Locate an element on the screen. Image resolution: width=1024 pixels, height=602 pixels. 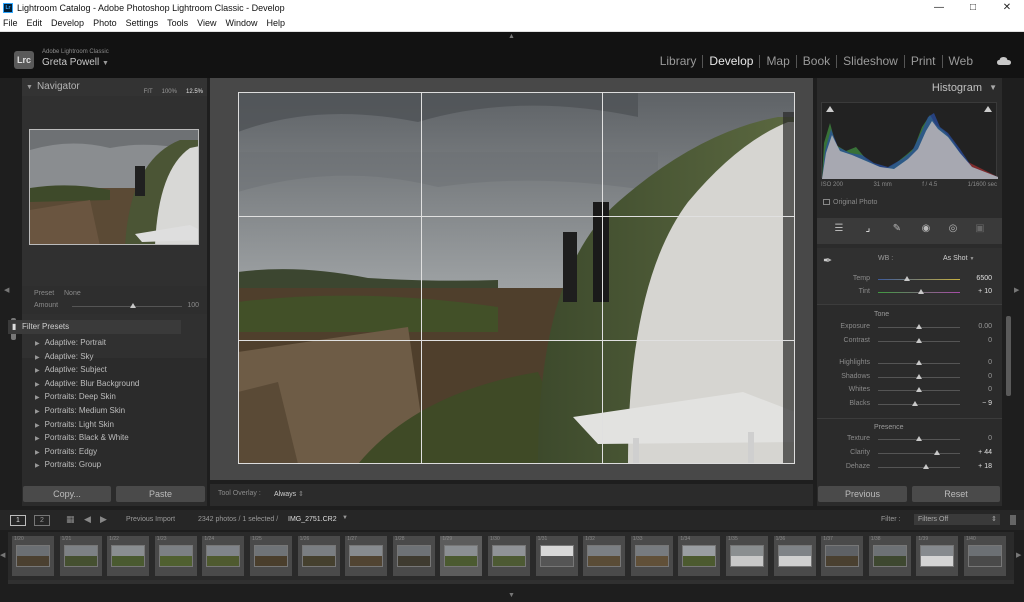
eyedropper-icon: ✒ is located at coordinates (833, 261).